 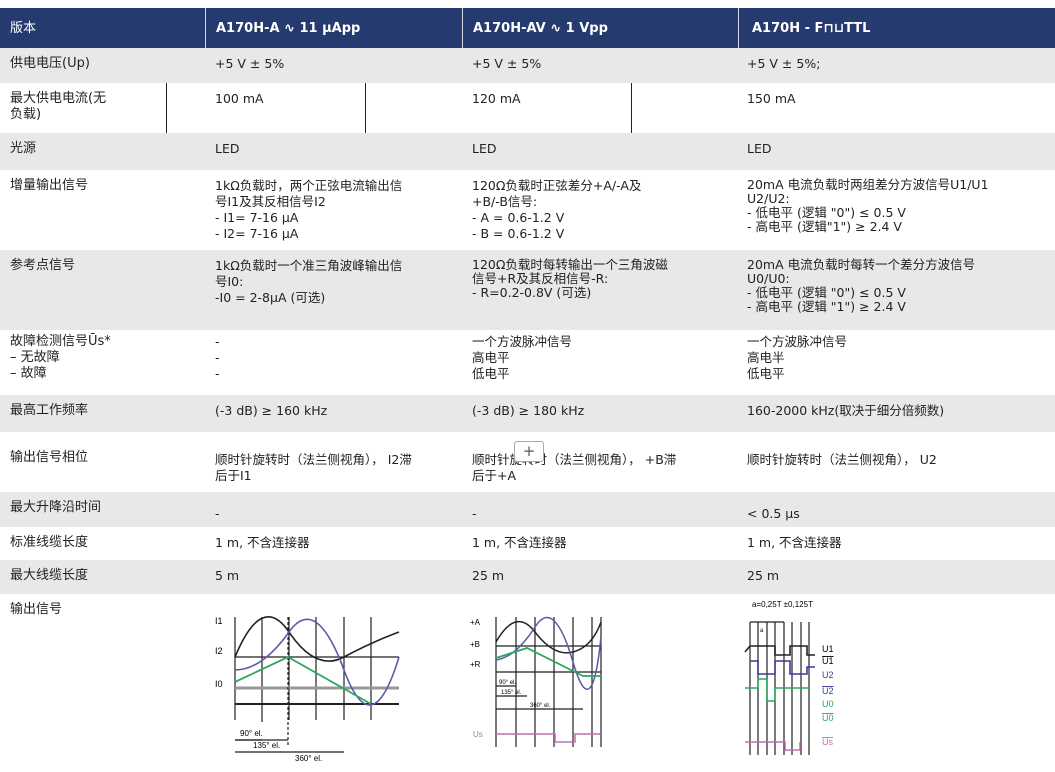 I want to click on row-label: 输出信号, so click(x=36, y=609).